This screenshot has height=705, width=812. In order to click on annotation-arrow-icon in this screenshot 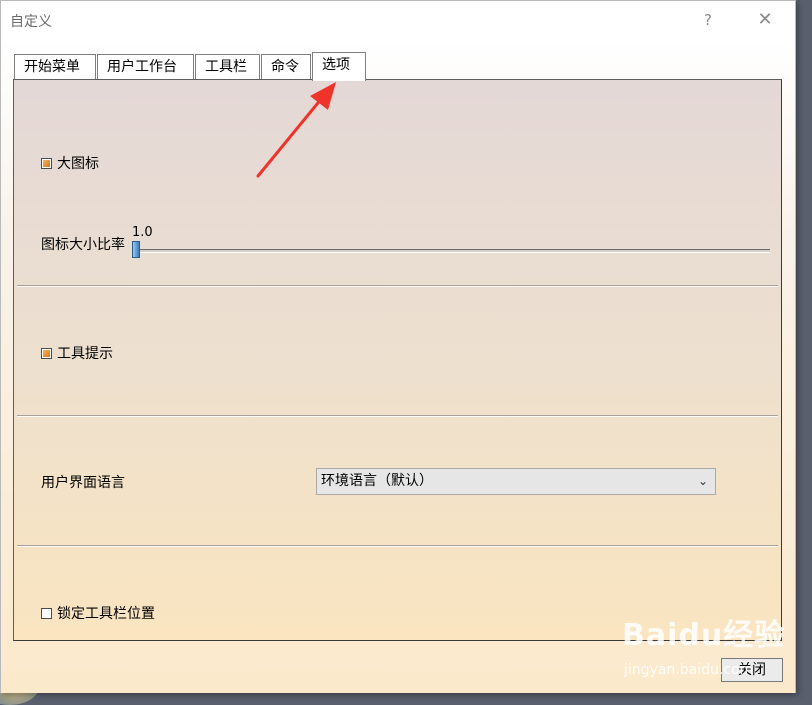, I will do `click(296, 130)`.